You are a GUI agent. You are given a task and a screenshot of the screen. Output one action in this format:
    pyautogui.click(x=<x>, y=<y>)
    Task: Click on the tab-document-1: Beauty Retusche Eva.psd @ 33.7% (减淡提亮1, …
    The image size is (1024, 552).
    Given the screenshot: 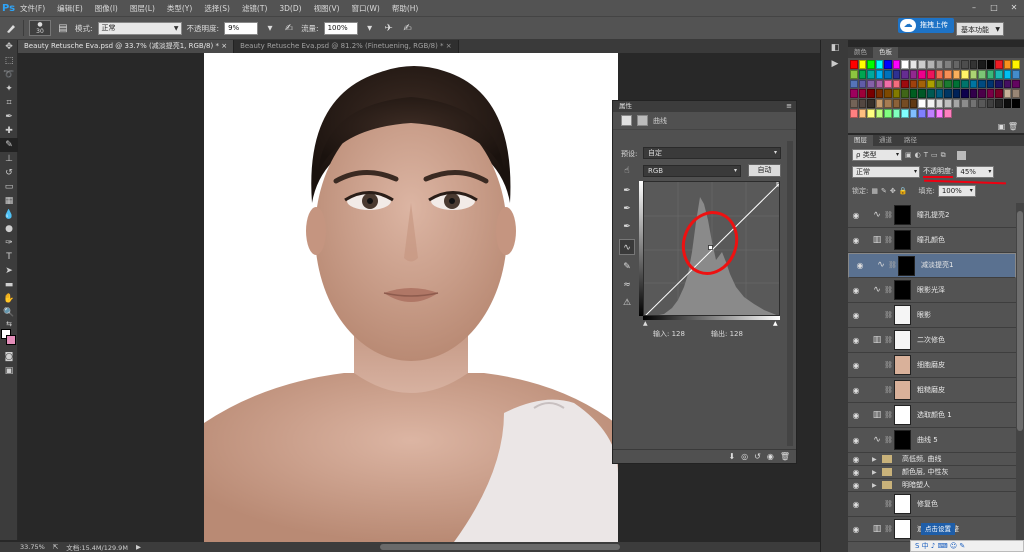 What is the action you would take?
    pyautogui.click(x=126, y=46)
    